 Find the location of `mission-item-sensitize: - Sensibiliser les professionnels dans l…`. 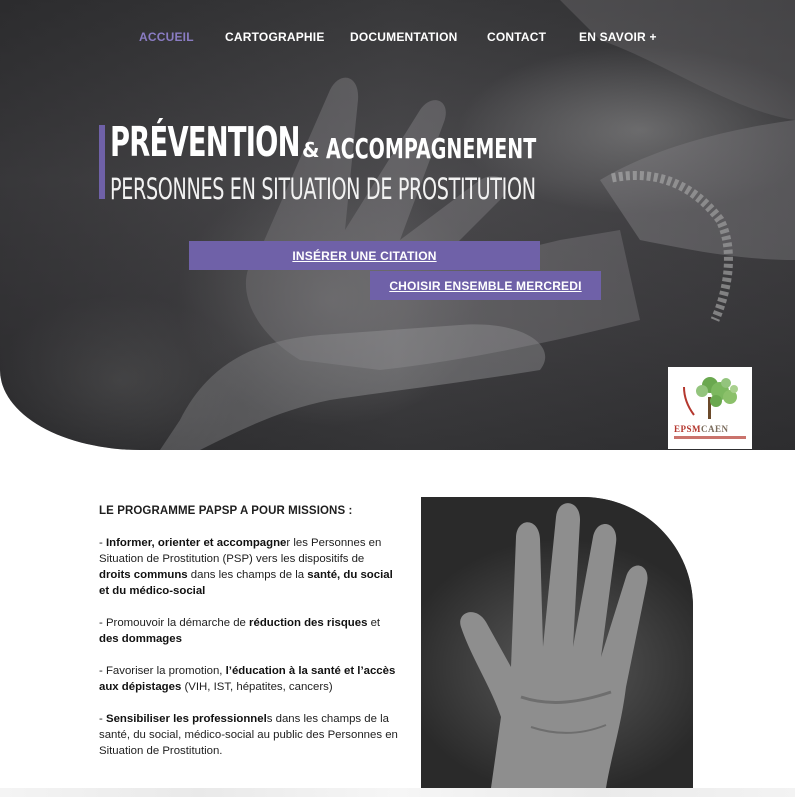

mission-item-sensitize: - Sensibiliser les professionnels dans l… is located at coordinates (249, 735).